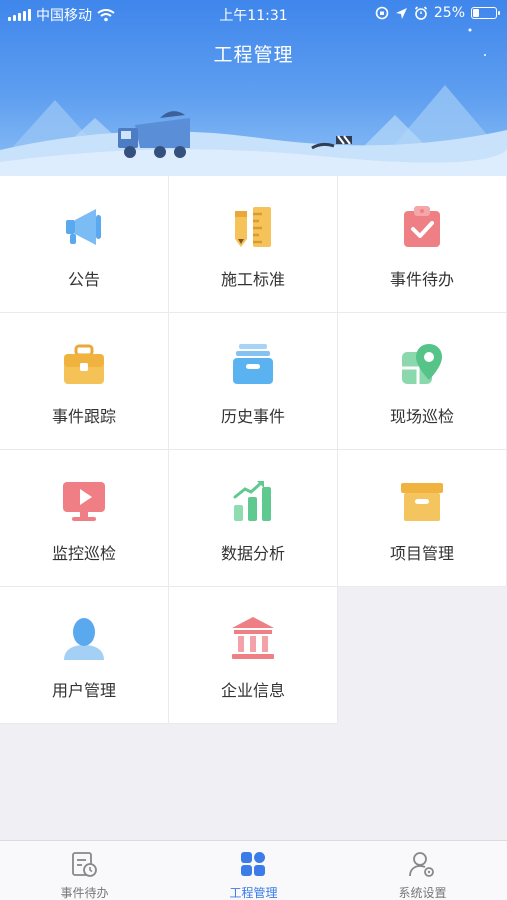  Describe the element at coordinates (84, 364) in the screenshot. I see `briefcase-icon` at that location.